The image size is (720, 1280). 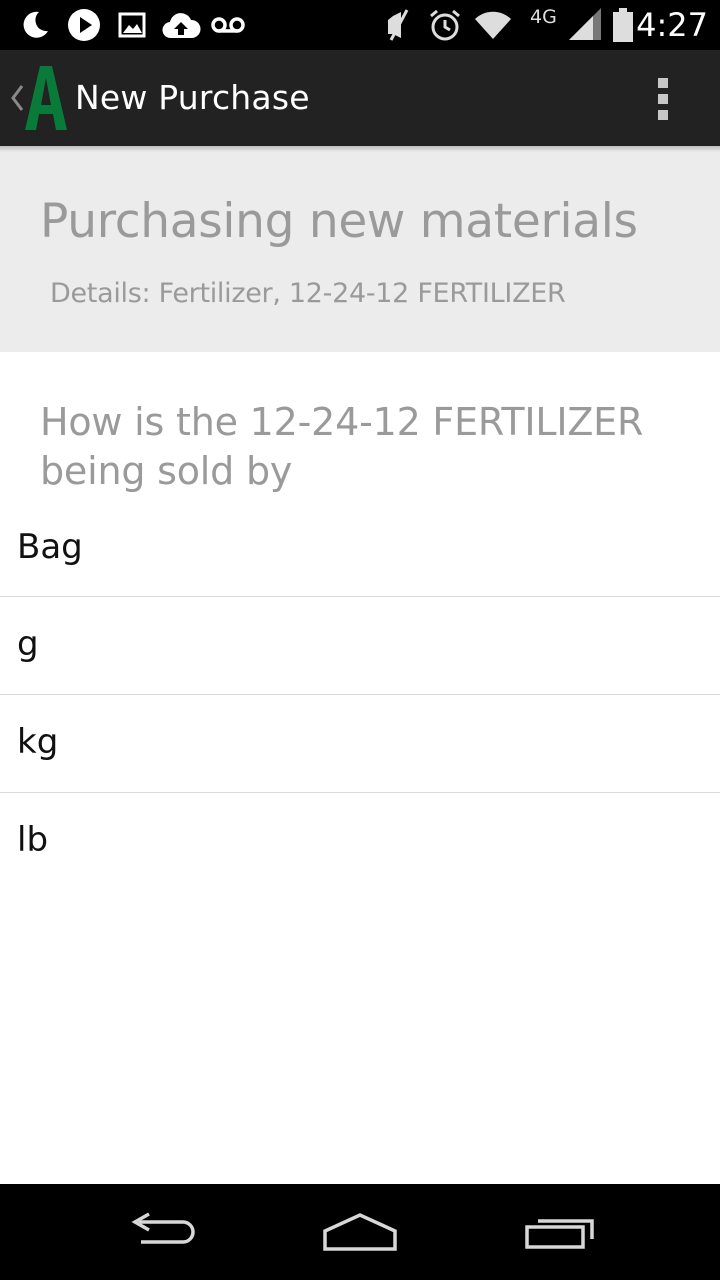 What do you see at coordinates (672, 25) in the screenshot?
I see `status-time: 4:27` at bounding box center [672, 25].